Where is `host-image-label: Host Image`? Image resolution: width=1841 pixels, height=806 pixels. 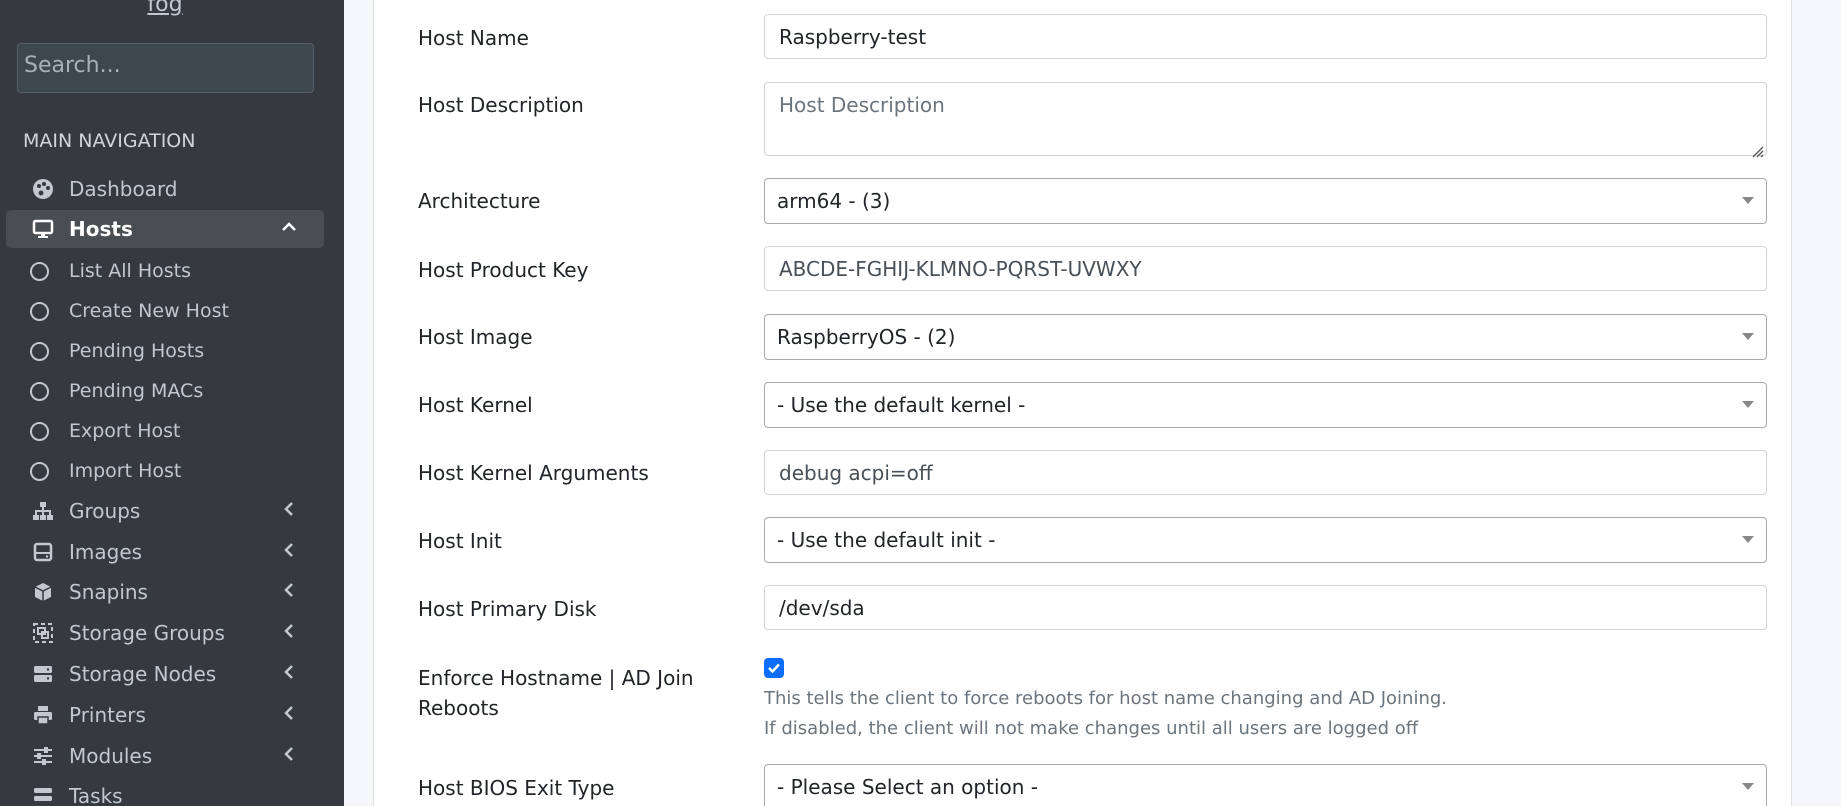
host-image-label: Host Image is located at coordinates (475, 337).